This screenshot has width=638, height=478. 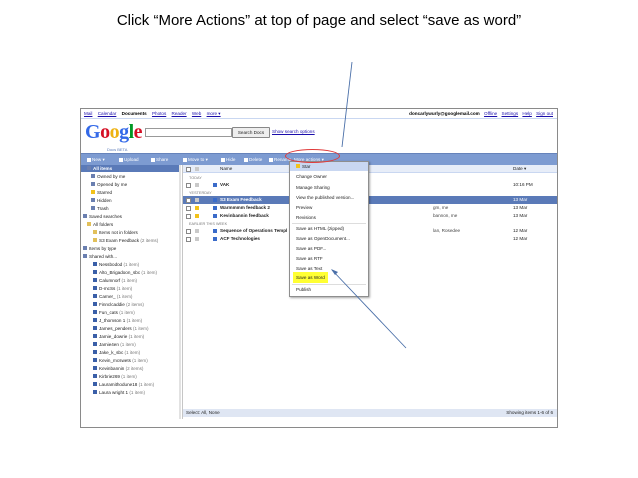 What do you see at coordinates (334, 272) in the screenshot?
I see `arrowhead-icon` at bounding box center [334, 272].